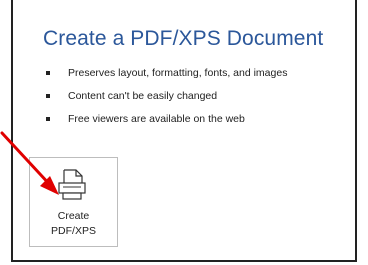  I want to click on list-item: Free viewers are available on the web, so click(166, 119).